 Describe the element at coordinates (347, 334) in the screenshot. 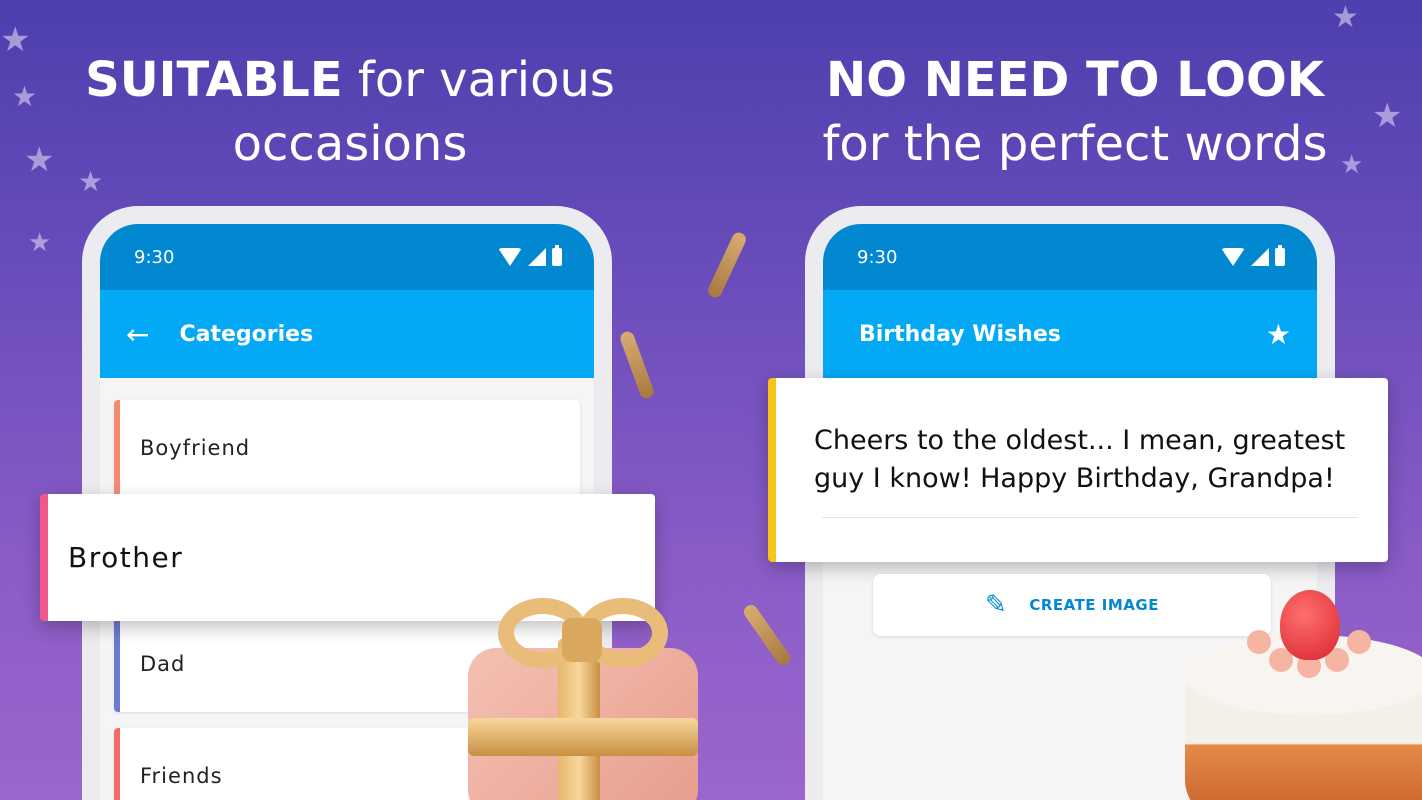

I see `app-bar: ← Categories` at that location.